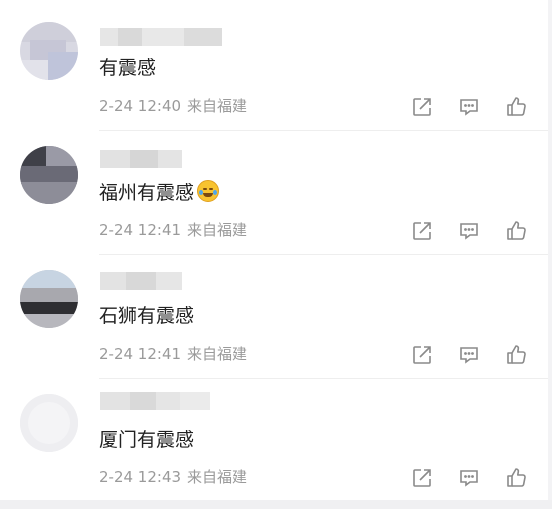  I want to click on comment-text: 有震感, so click(128, 68).